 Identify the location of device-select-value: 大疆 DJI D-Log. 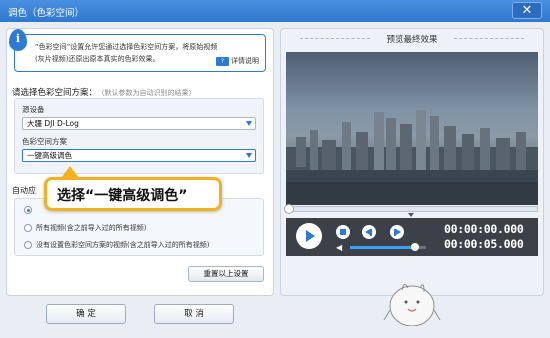
(53, 123).